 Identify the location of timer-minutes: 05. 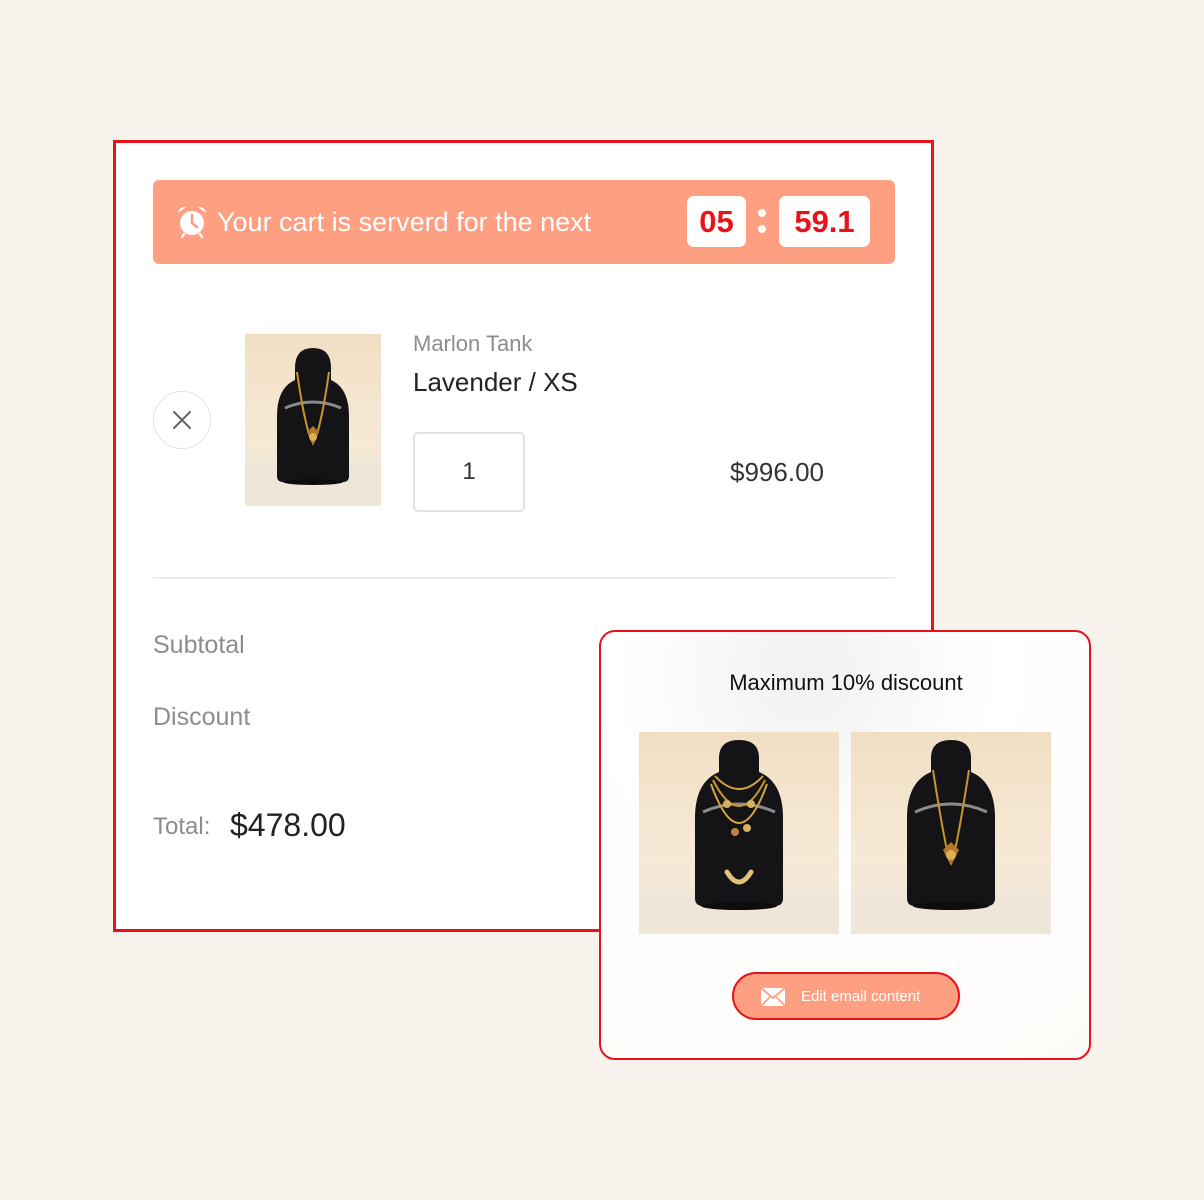
(716, 221).